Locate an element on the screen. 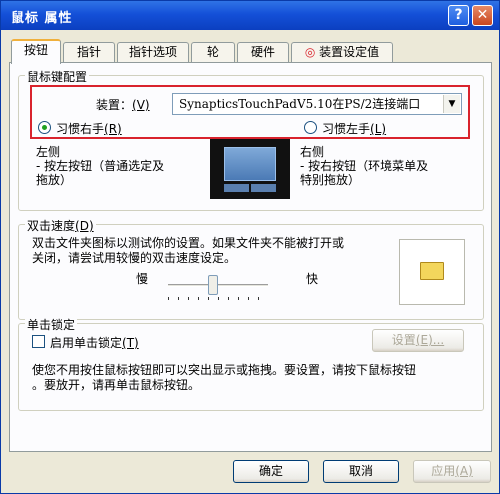  device-label-text: 装置： is located at coordinates (114, 105).